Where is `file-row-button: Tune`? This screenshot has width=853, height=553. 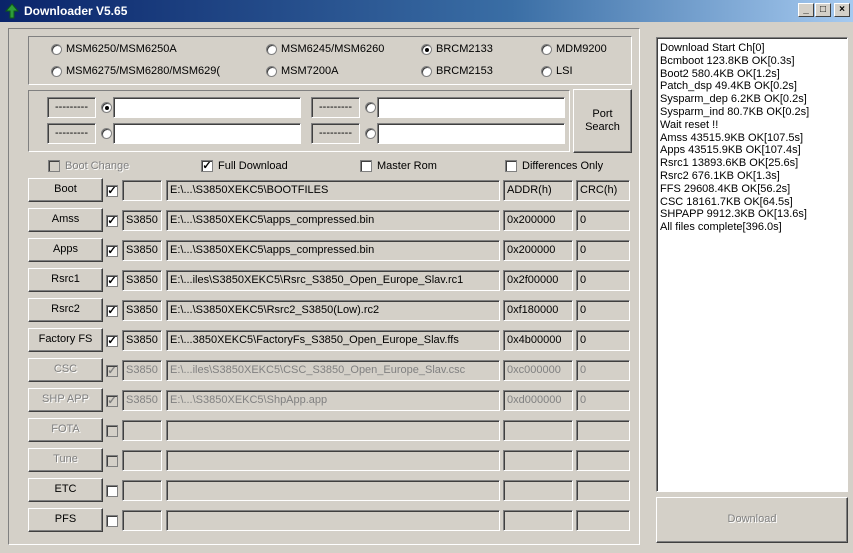
file-row-button: Tune is located at coordinates (65, 460).